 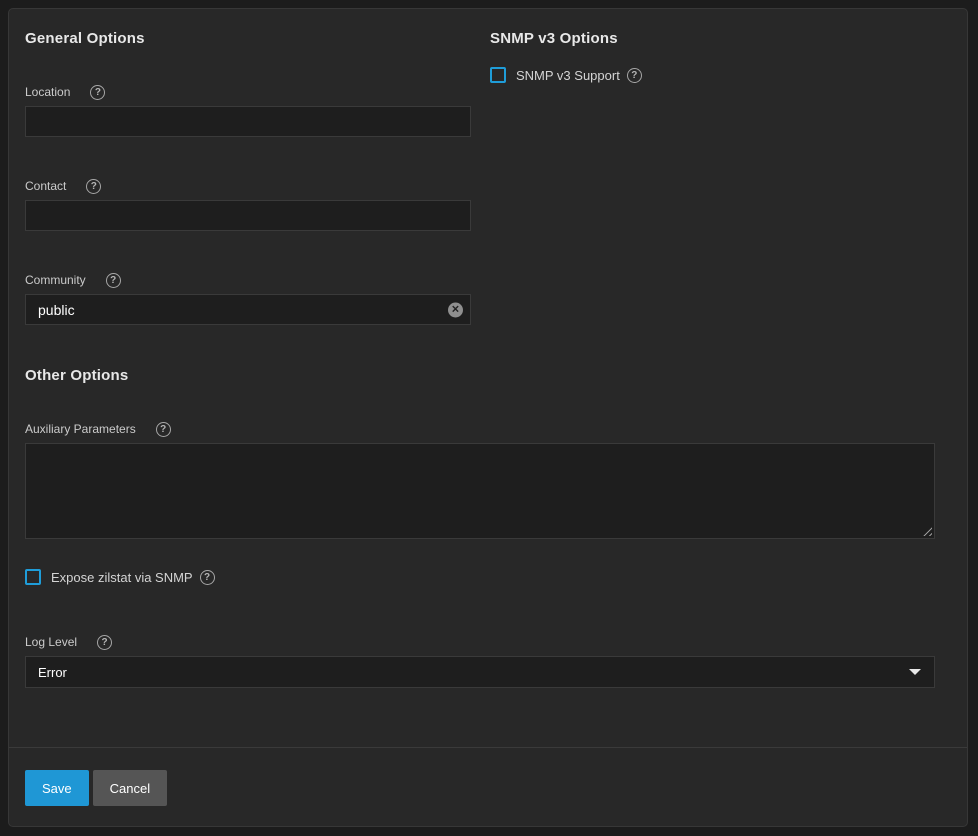 I want to click on community-label: Community, so click(x=55, y=280).